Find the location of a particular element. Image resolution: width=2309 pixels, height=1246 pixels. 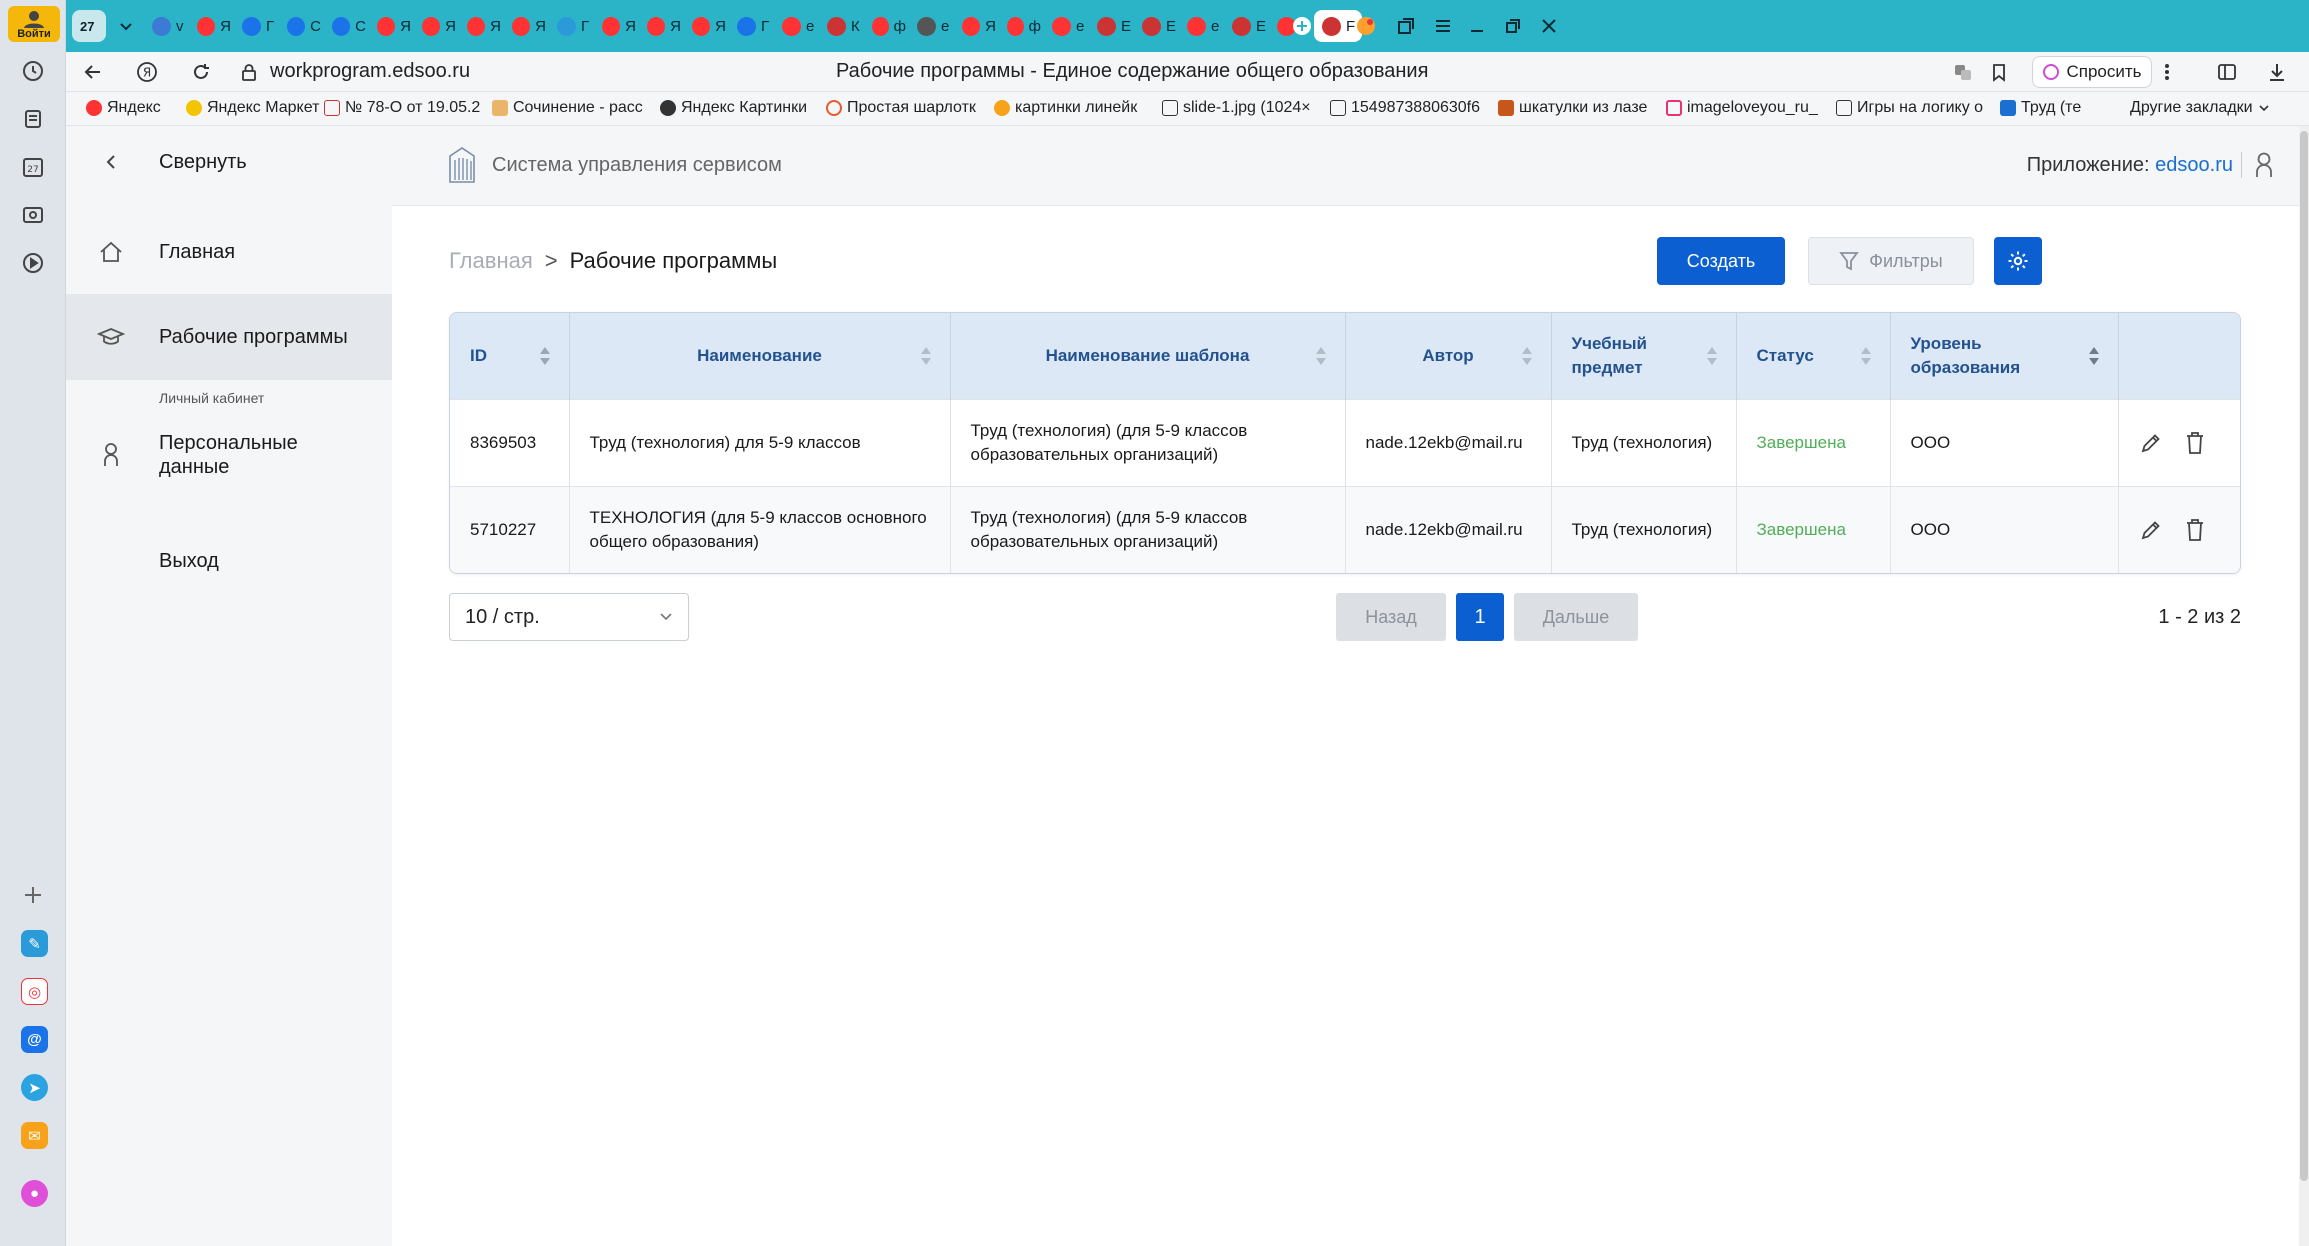

app-edu-icon: ✎ is located at coordinates (34, 943).